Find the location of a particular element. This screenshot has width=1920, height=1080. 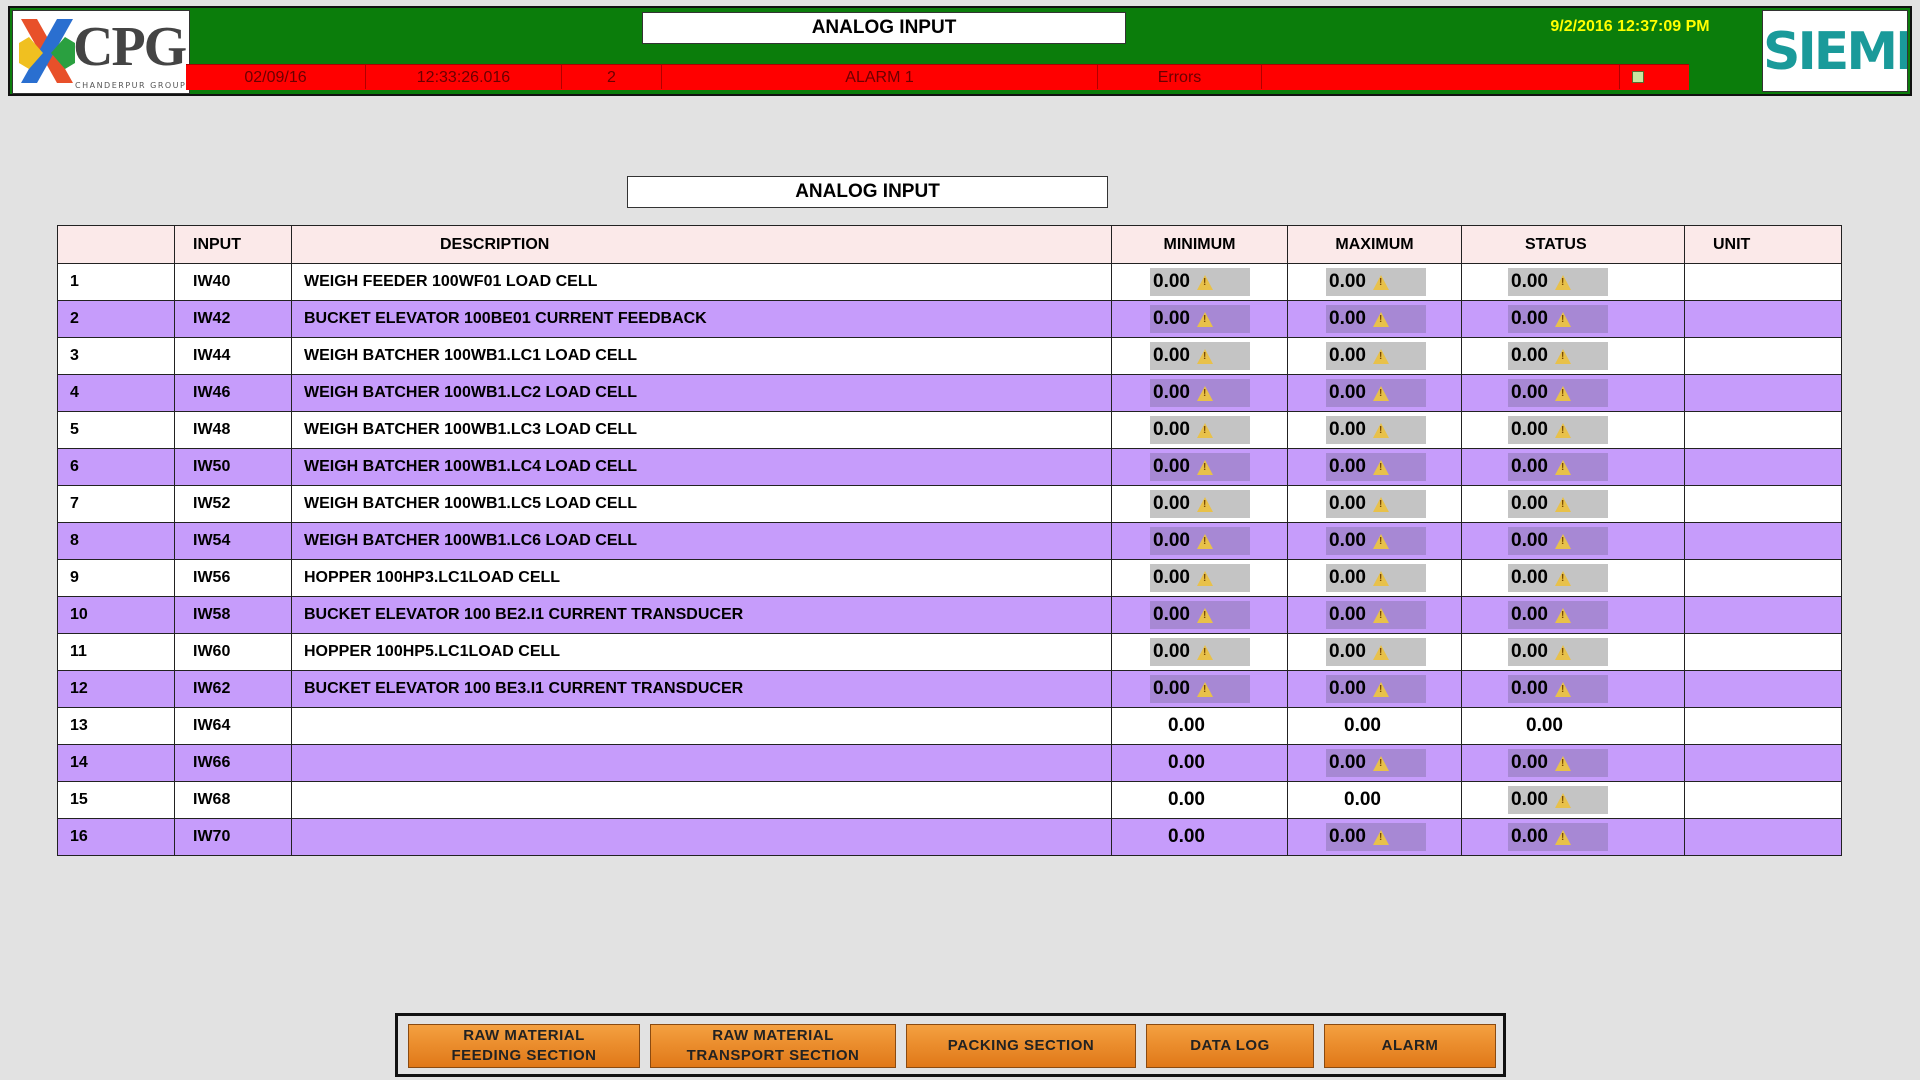

row-description: WEIGH BATCHER 100WB1.LC6 LOAD CELL is located at coordinates (701, 541).